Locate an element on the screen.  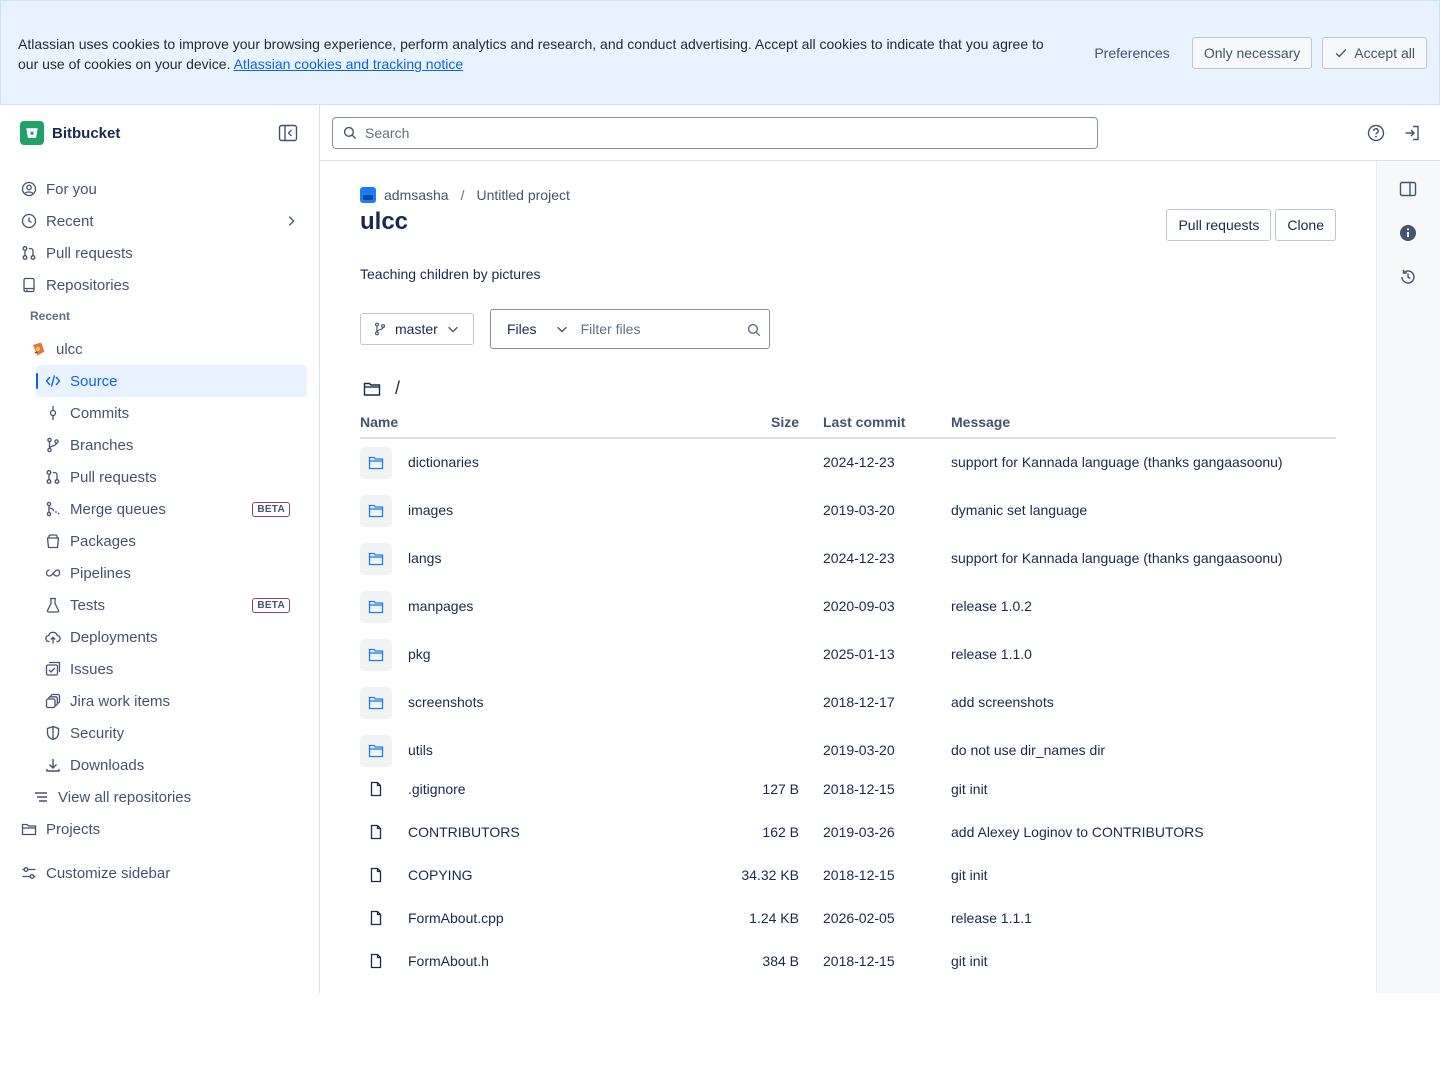
pull-requests-button: Pull requests is located at coordinates (1219, 225).